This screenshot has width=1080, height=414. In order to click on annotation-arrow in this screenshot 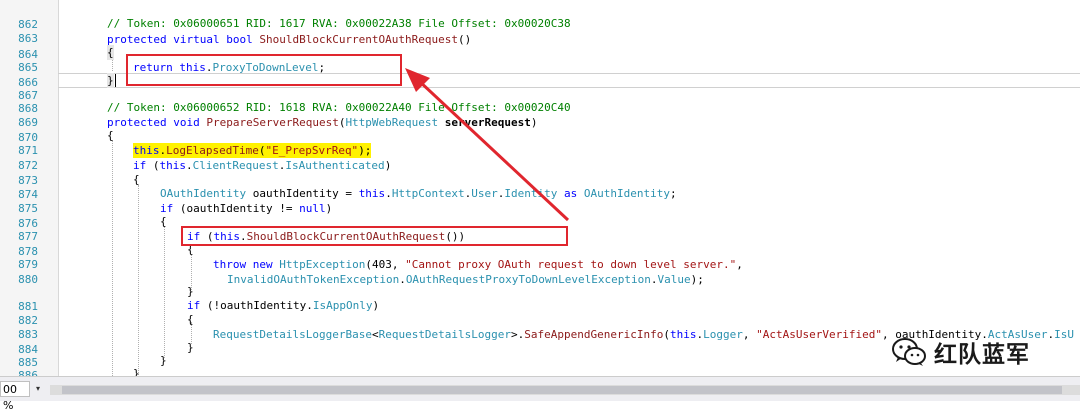, I will do `click(487, 145)`.